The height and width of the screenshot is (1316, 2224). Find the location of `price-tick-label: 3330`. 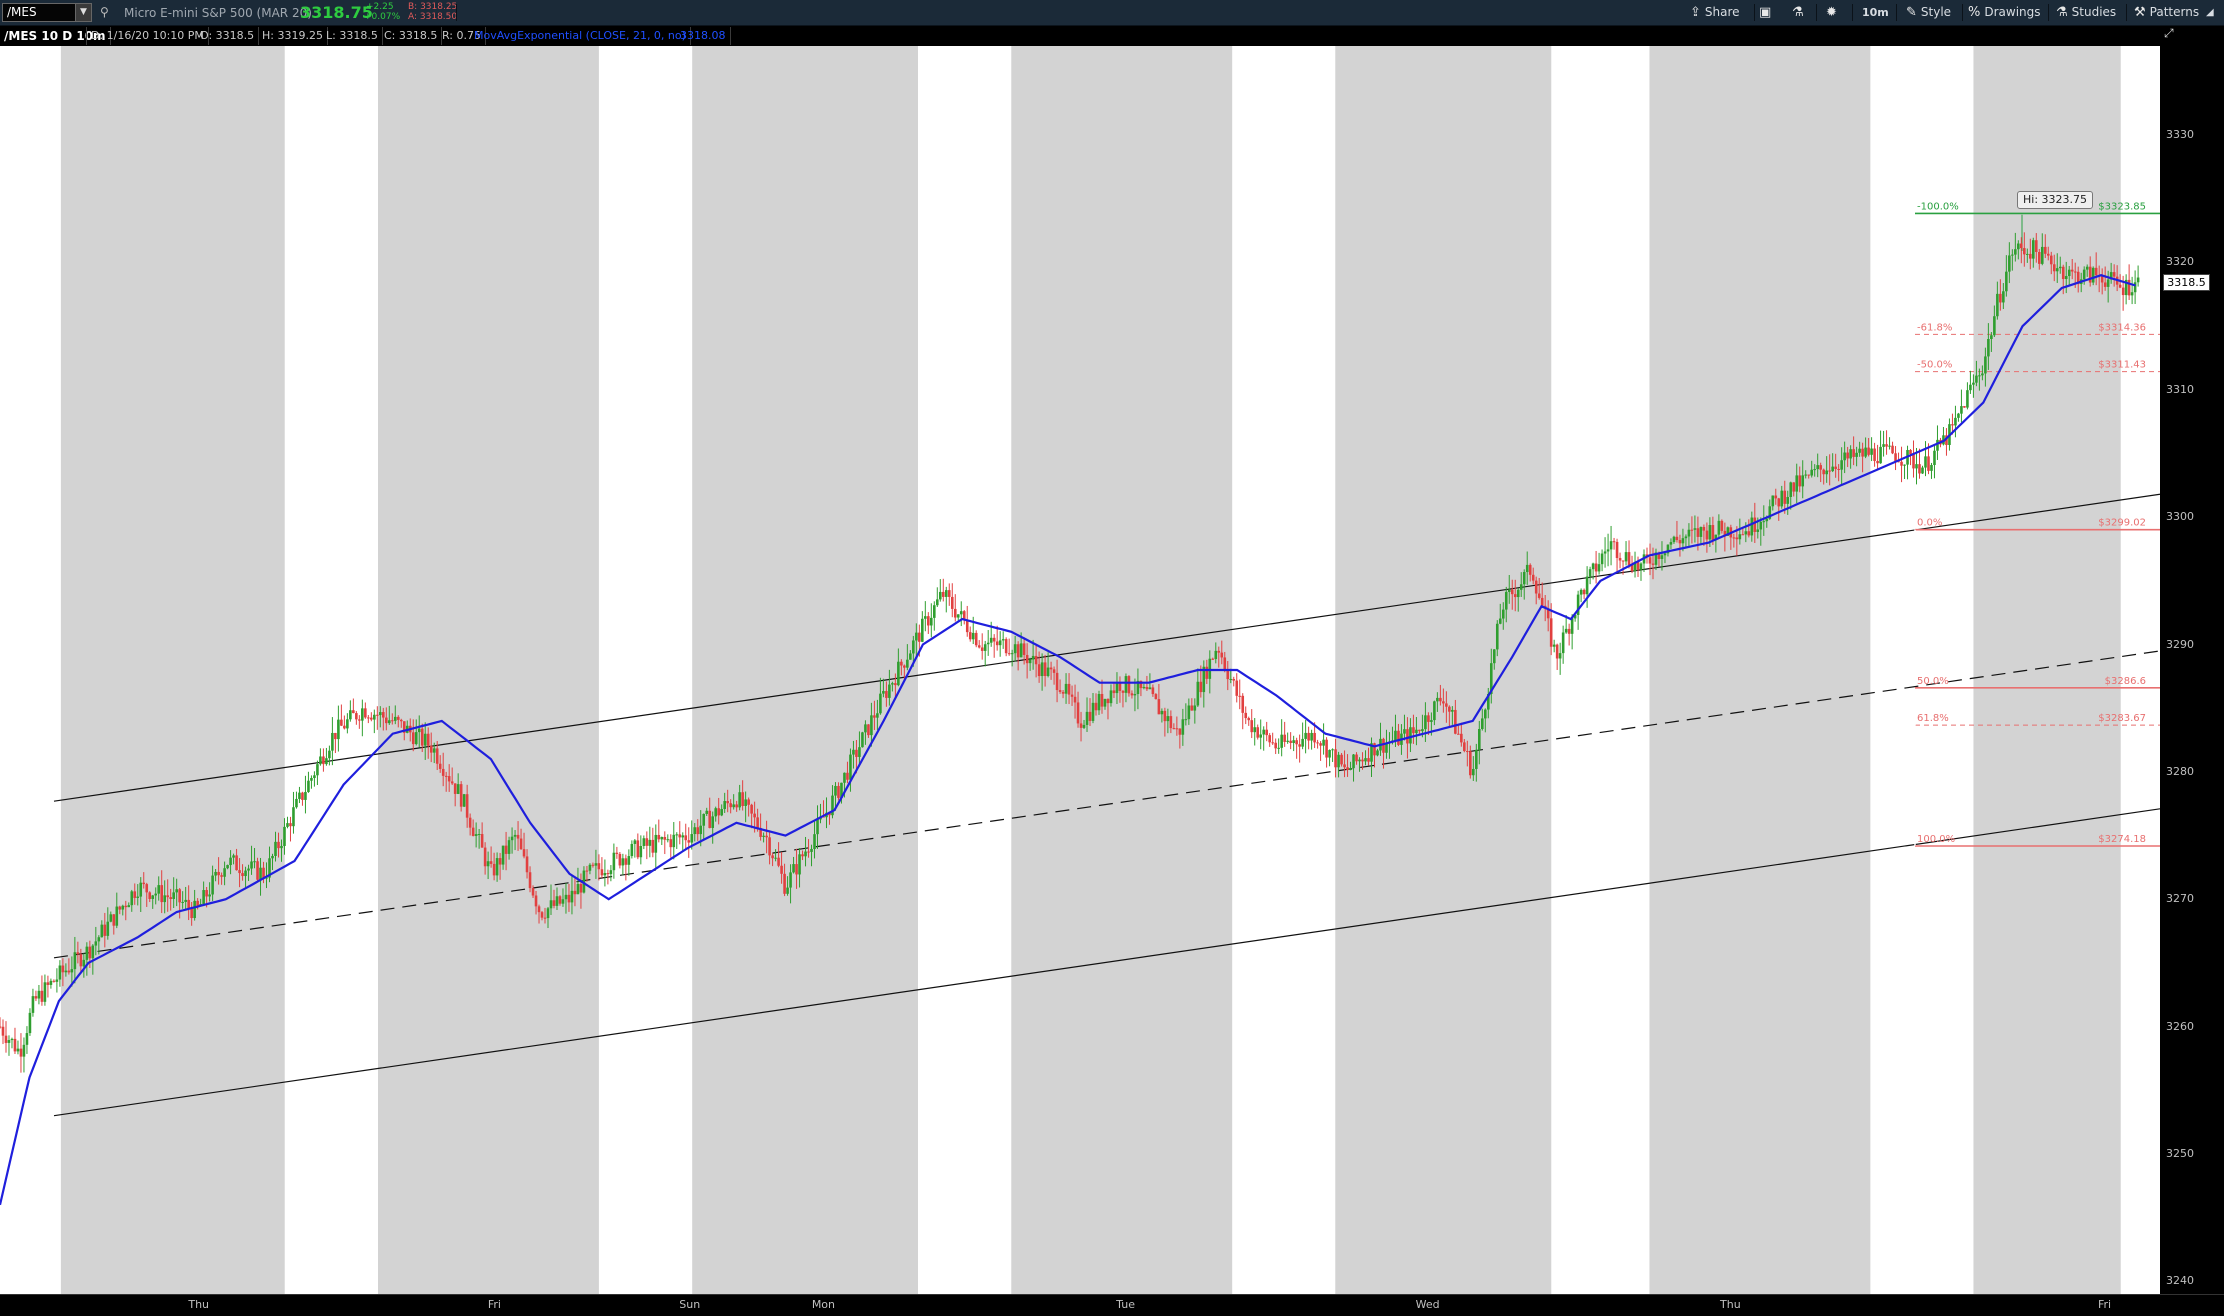

price-tick-label: 3330 is located at coordinates (2180, 135).